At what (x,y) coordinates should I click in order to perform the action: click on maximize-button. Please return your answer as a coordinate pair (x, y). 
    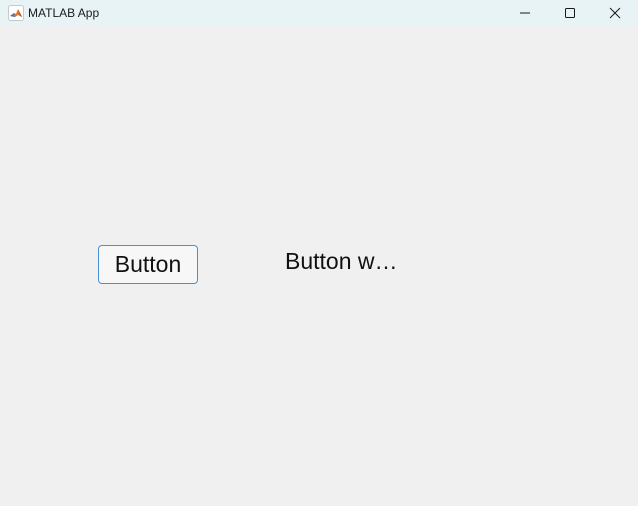
    Looking at the image, I should click on (570, 13).